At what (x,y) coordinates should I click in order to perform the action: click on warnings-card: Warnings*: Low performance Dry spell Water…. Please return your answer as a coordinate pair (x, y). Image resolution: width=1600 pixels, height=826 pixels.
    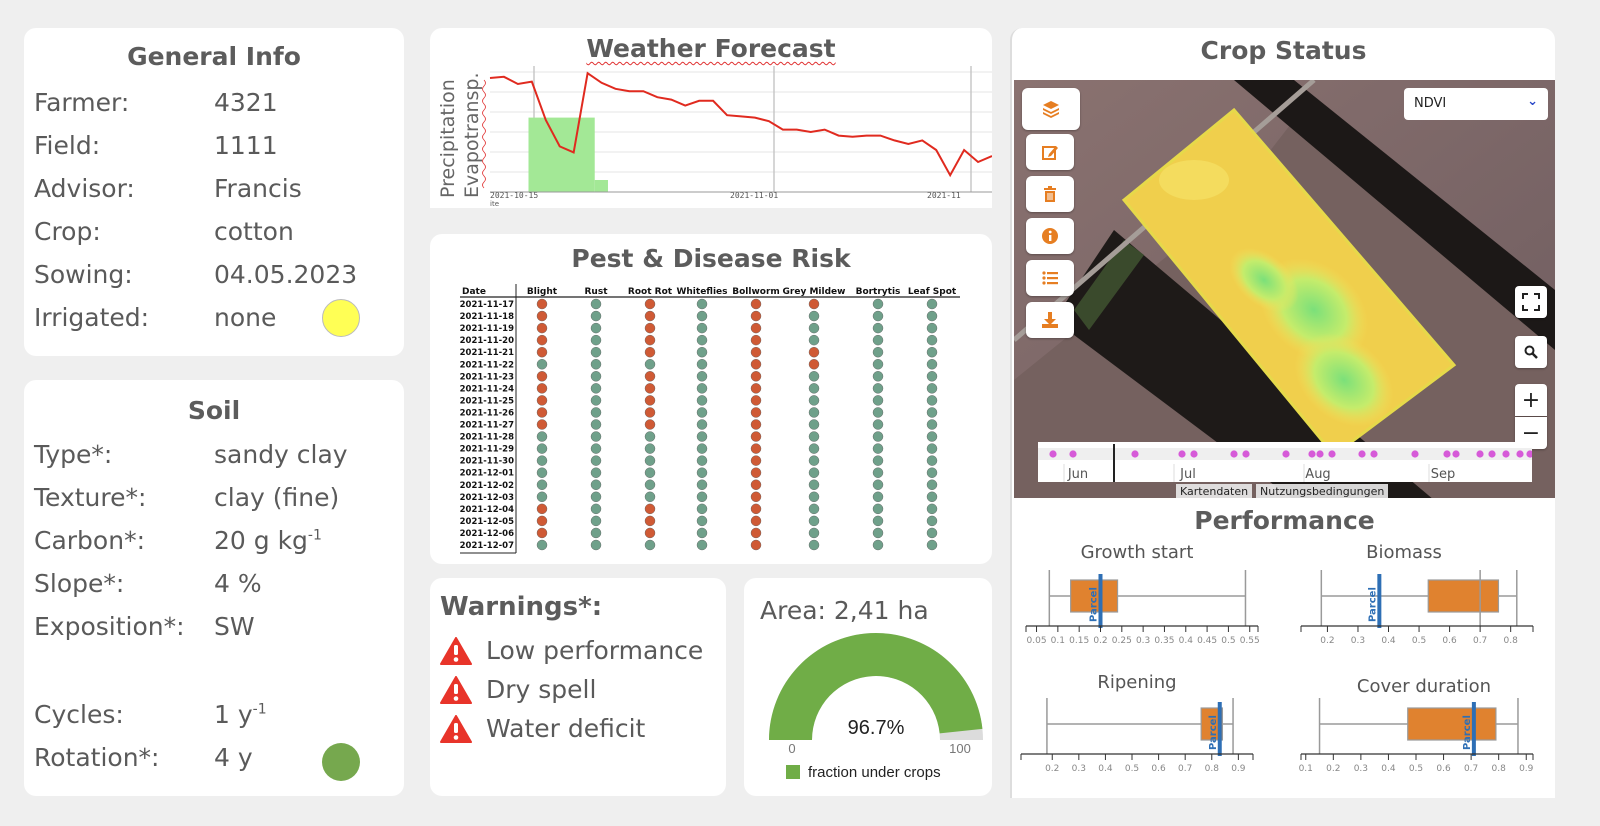
    Looking at the image, I should click on (578, 687).